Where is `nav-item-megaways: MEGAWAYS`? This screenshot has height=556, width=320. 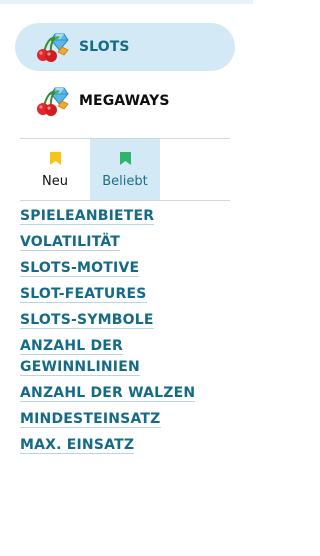 nav-item-megaways: MEGAWAYS is located at coordinates (125, 101).